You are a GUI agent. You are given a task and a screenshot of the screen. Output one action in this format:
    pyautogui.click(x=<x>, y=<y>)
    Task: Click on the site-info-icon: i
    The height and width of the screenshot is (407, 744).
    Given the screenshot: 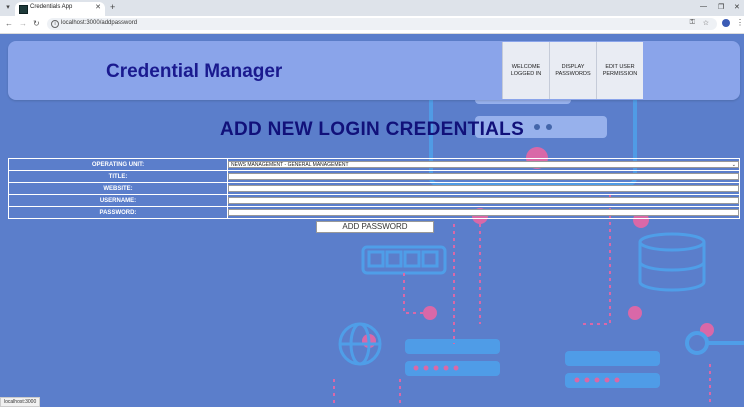 What is the action you would take?
    pyautogui.click(x=55, y=24)
    